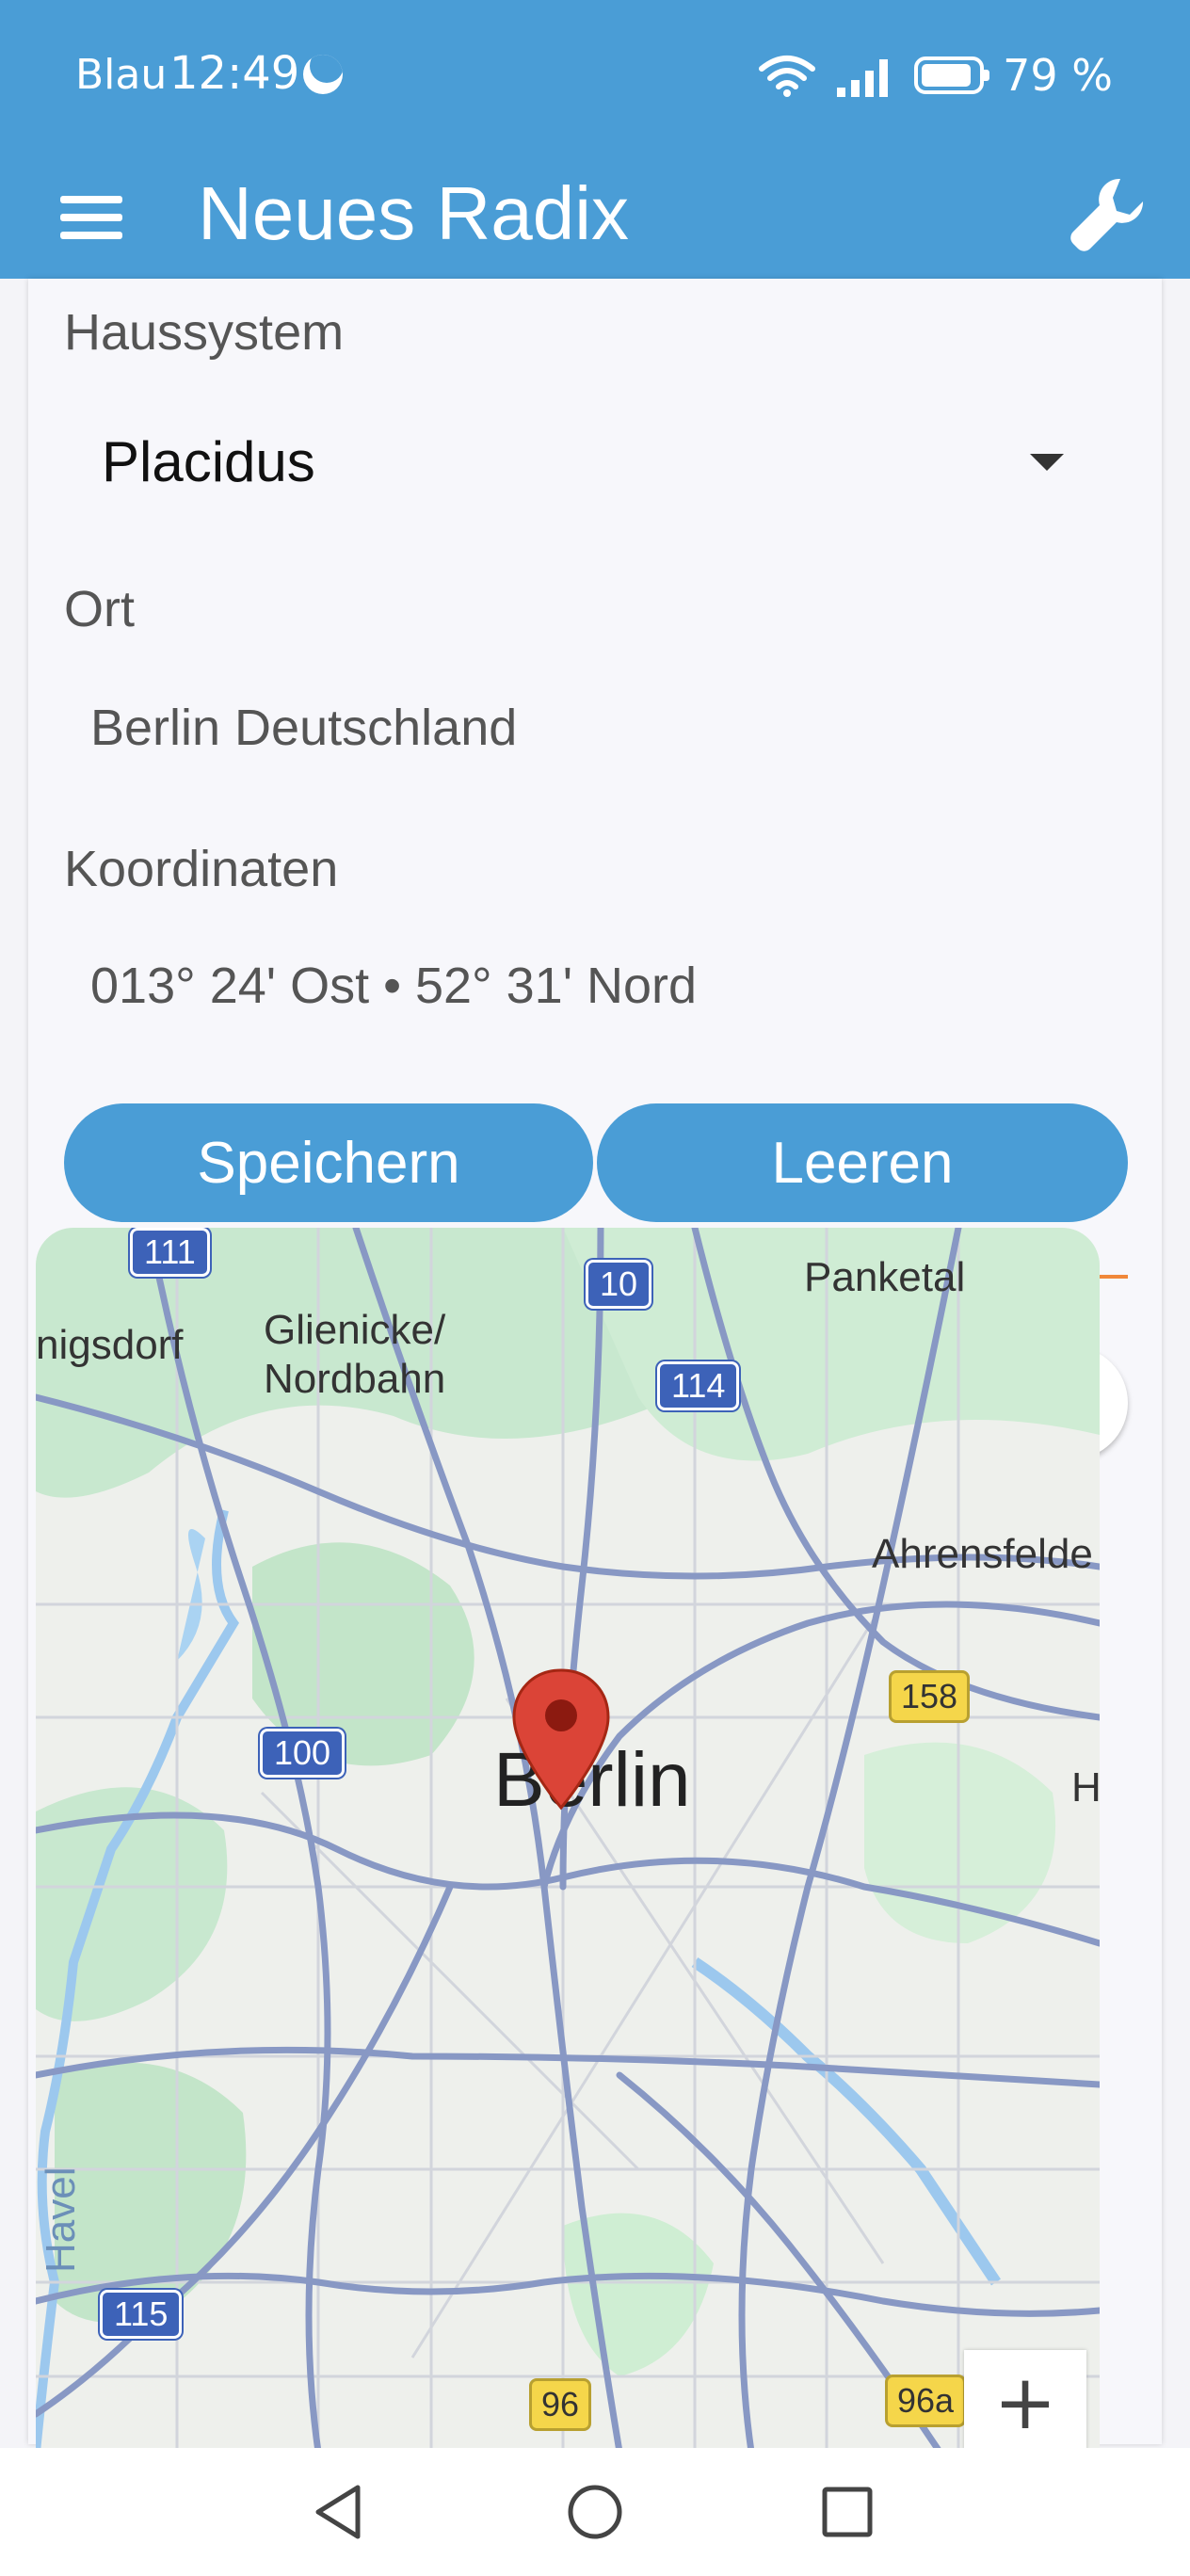 The width and height of the screenshot is (1190, 2576). Describe the element at coordinates (414, 213) in the screenshot. I see `page-title: Neues Radix` at that location.